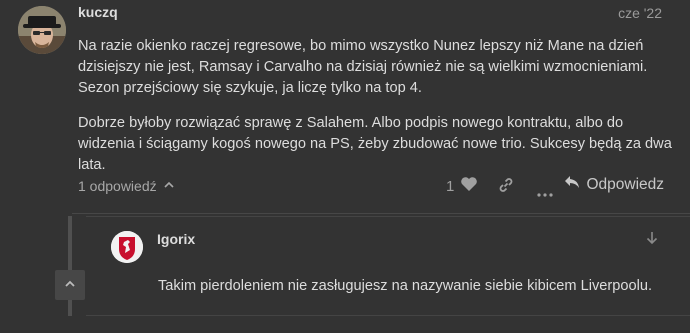 This screenshot has height=333, width=690. I want to click on reply-button: Odpowiedz, so click(614, 184).